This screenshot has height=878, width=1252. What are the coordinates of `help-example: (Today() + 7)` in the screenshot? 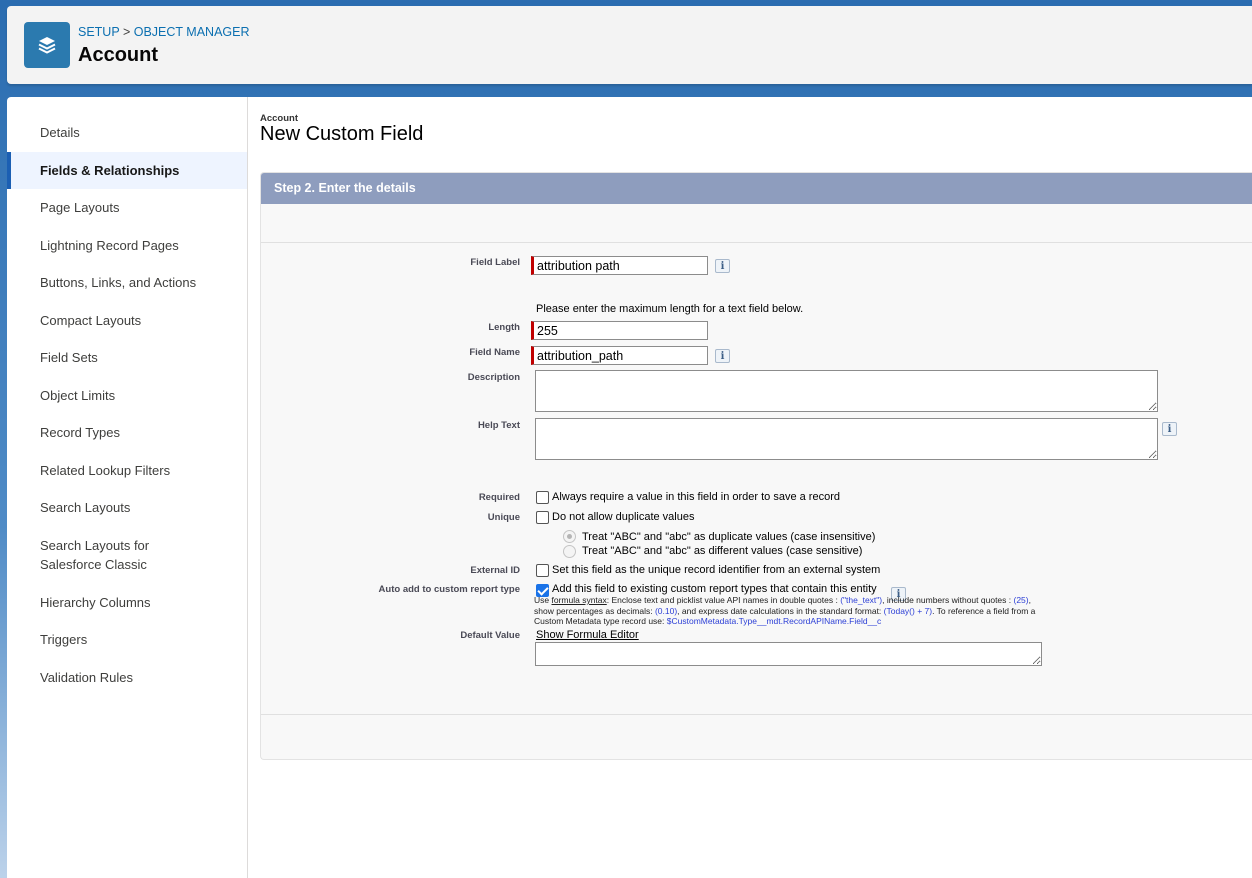 It's located at (908, 610).